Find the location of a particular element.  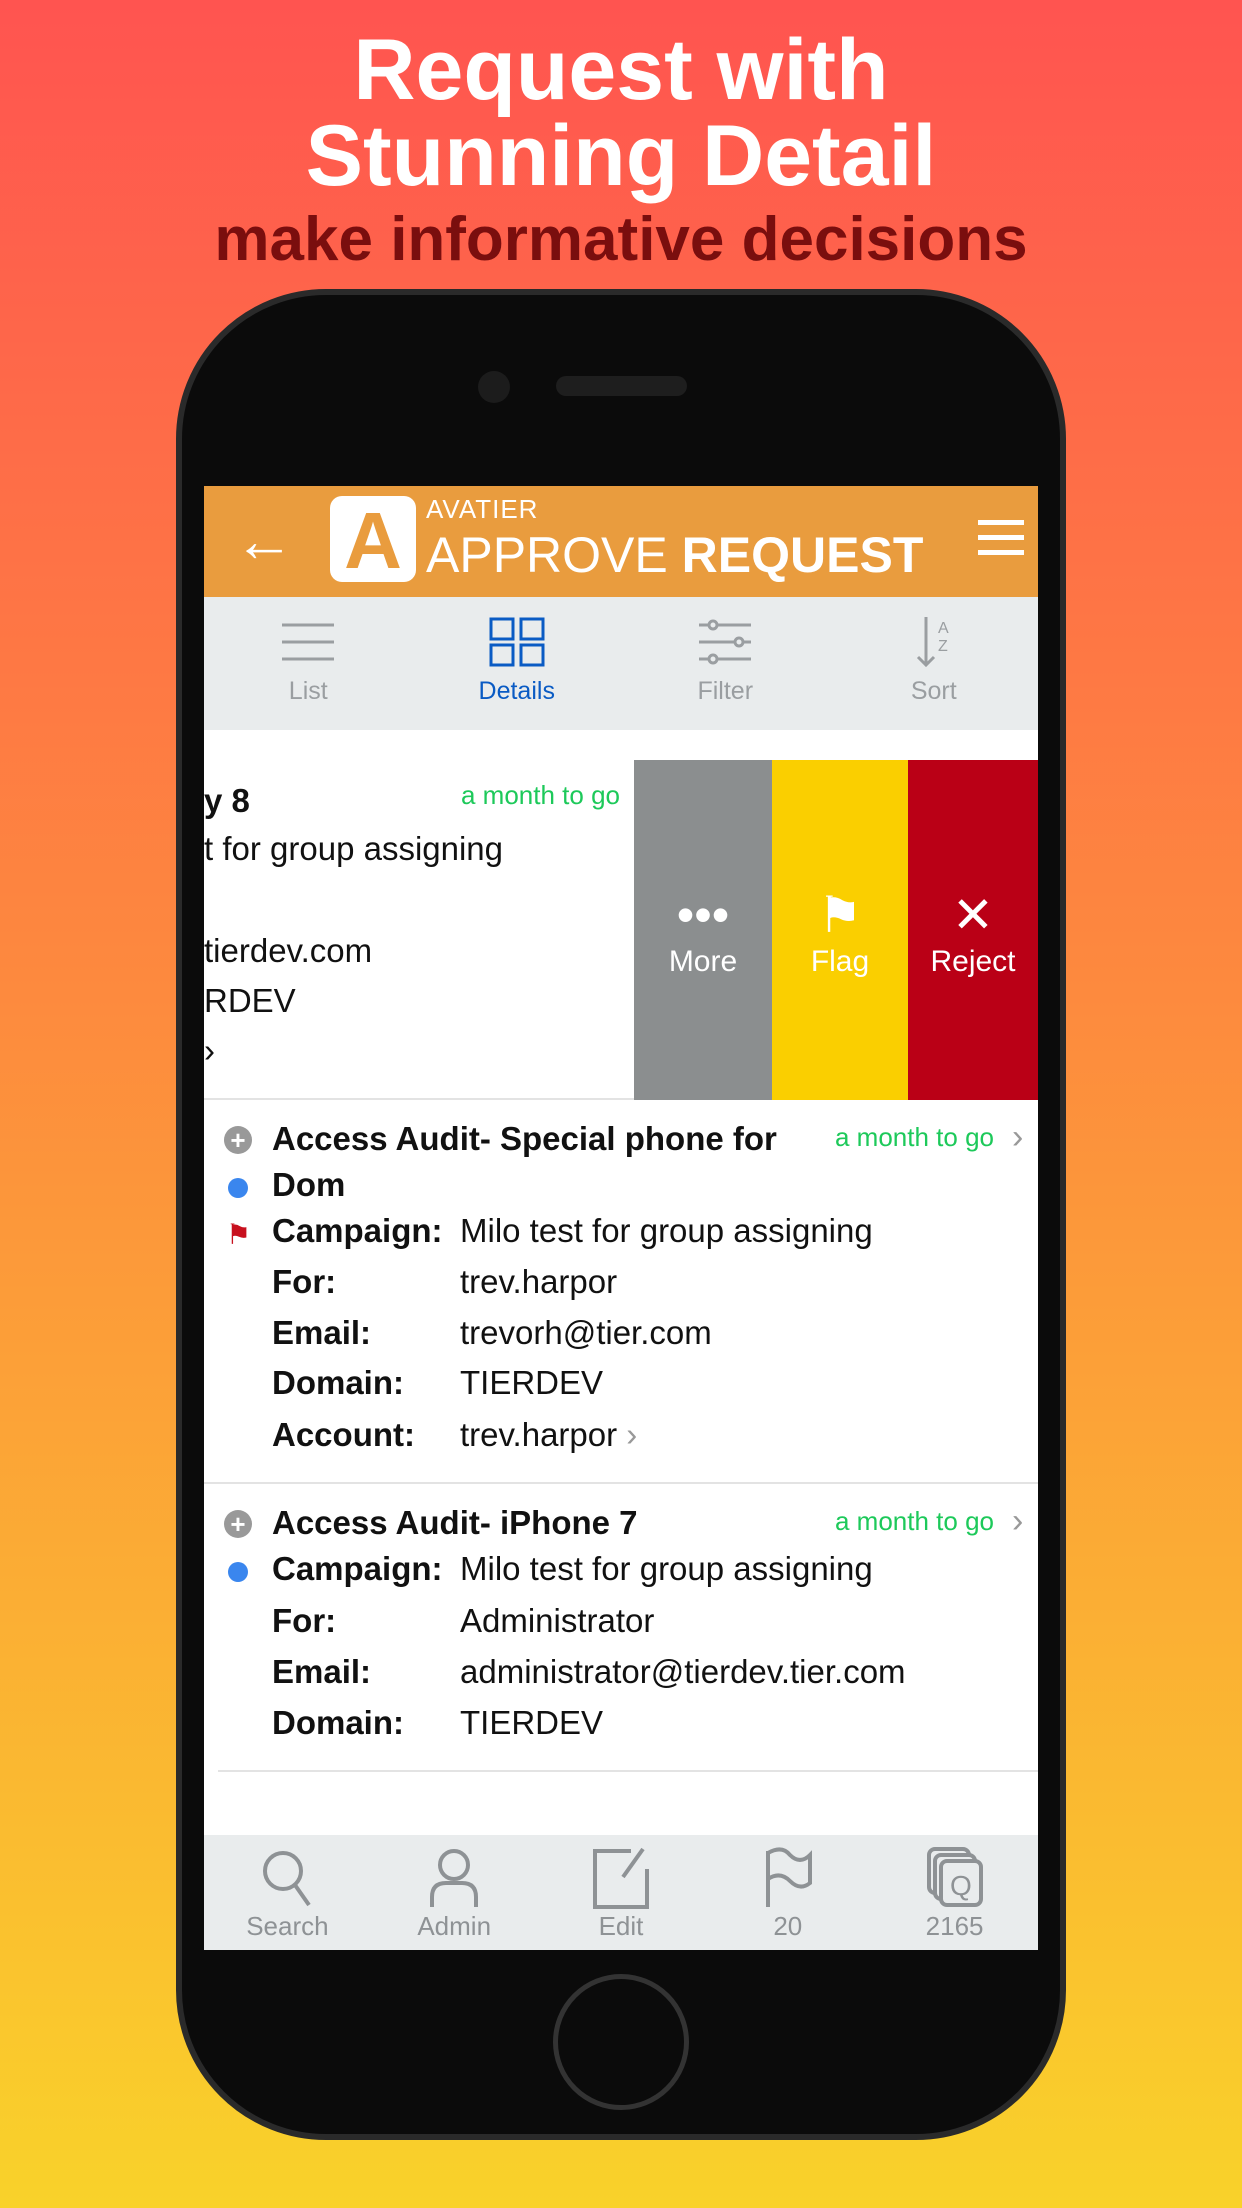

email-value: tierdev.com is located at coordinates (288, 950).